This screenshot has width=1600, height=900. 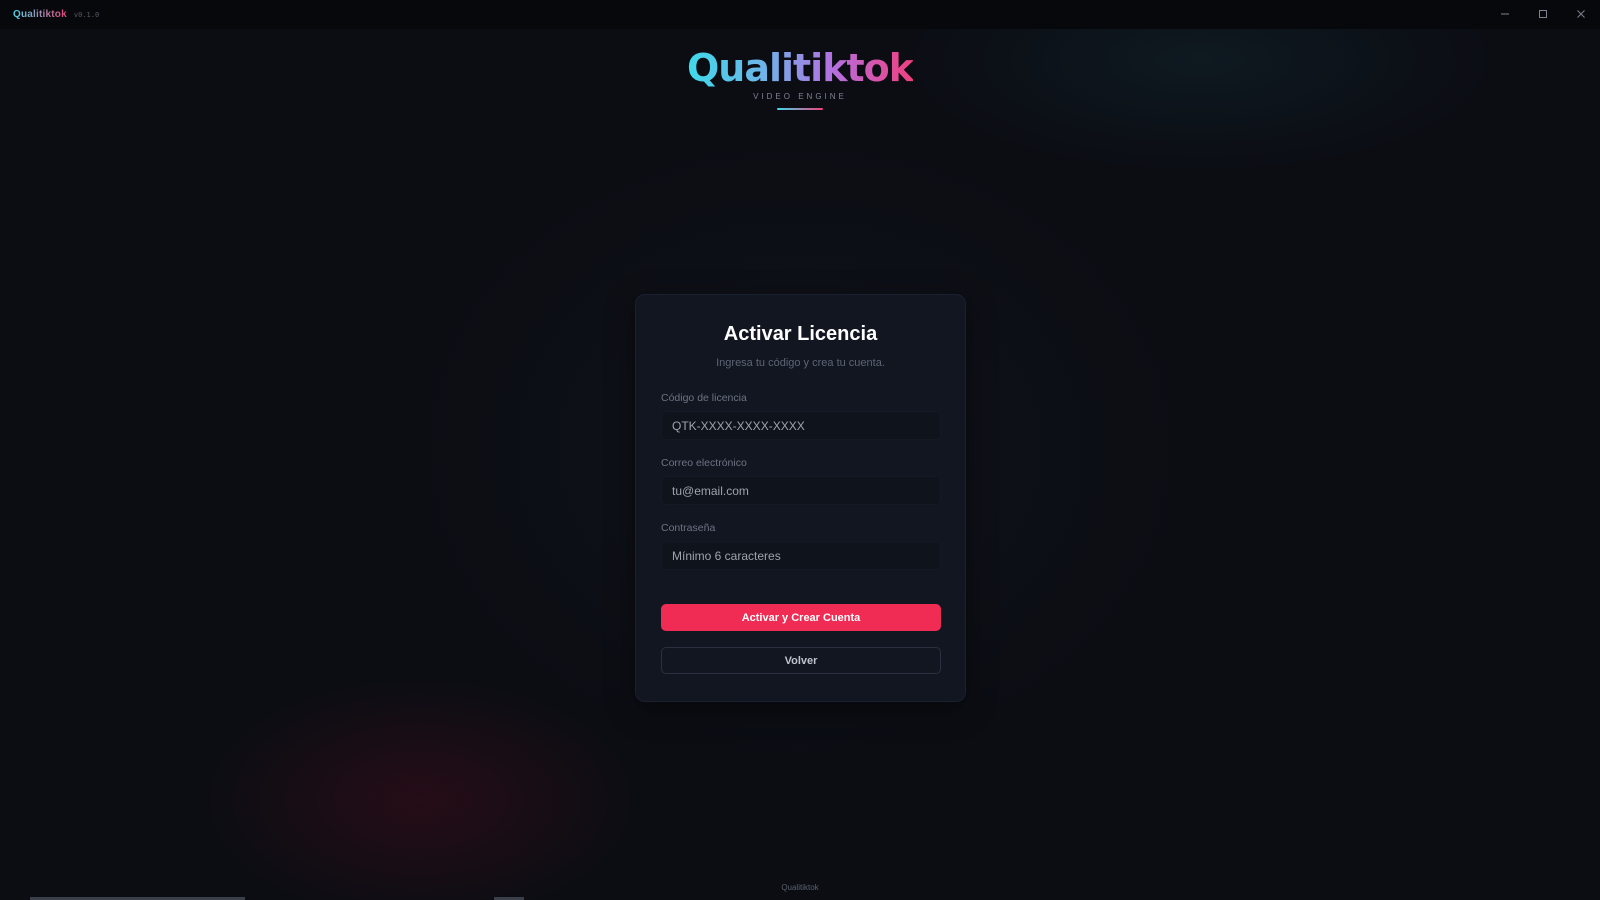 What do you see at coordinates (40, 14) in the screenshot?
I see `titlebar-app-name: Qualitiktok` at bounding box center [40, 14].